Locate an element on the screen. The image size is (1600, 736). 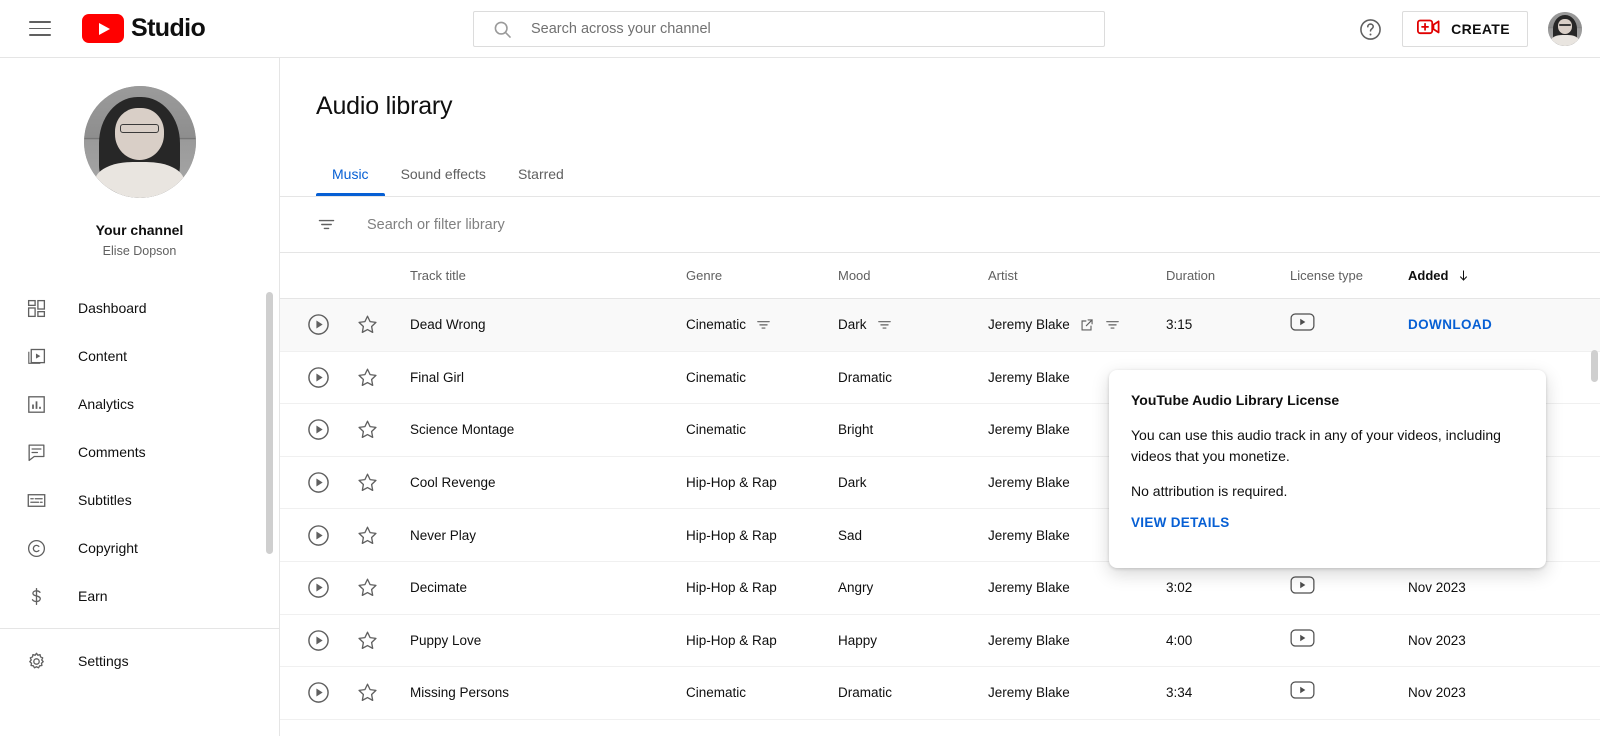
channel-avatar-image is located at coordinates (139, 142).